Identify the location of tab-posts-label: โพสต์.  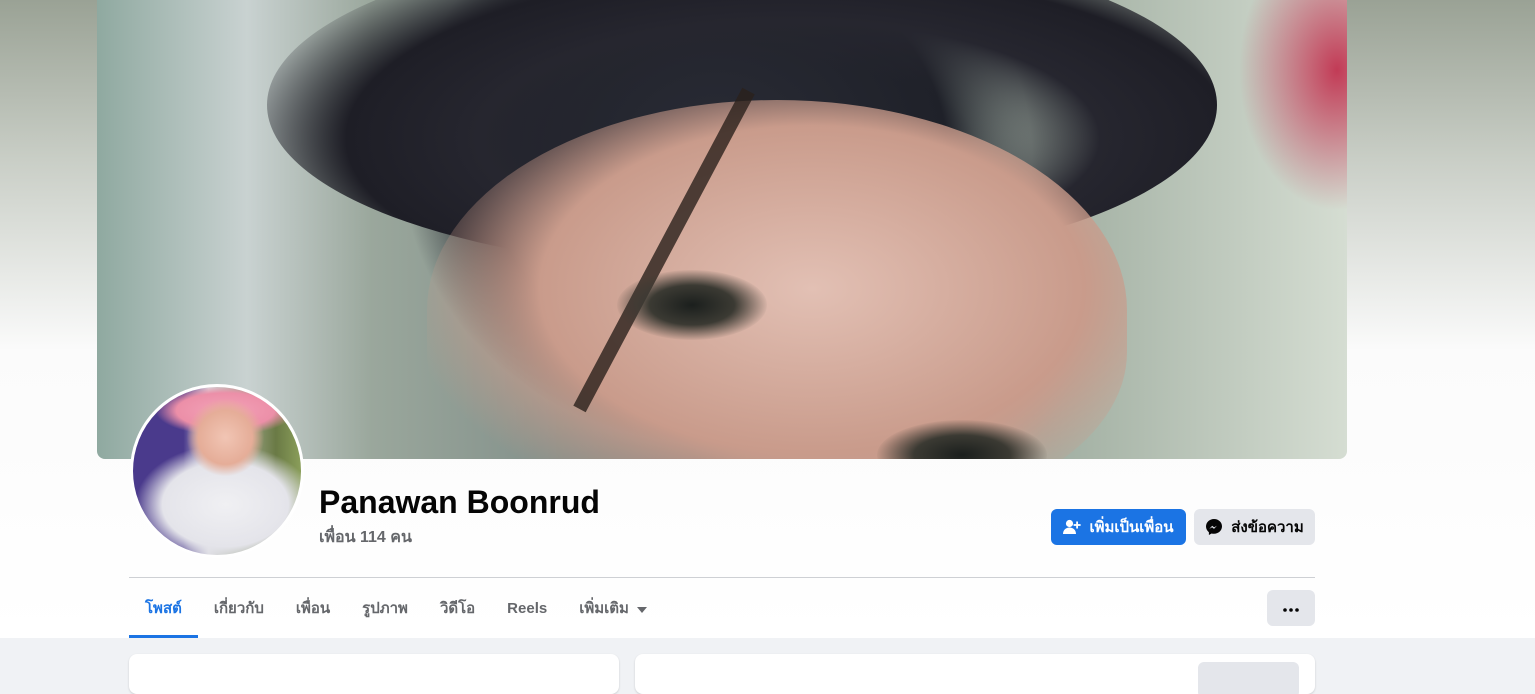
(163, 608).